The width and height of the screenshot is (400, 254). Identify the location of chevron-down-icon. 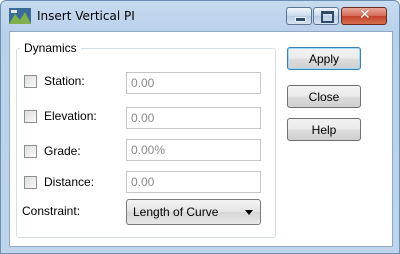
(249, 212).